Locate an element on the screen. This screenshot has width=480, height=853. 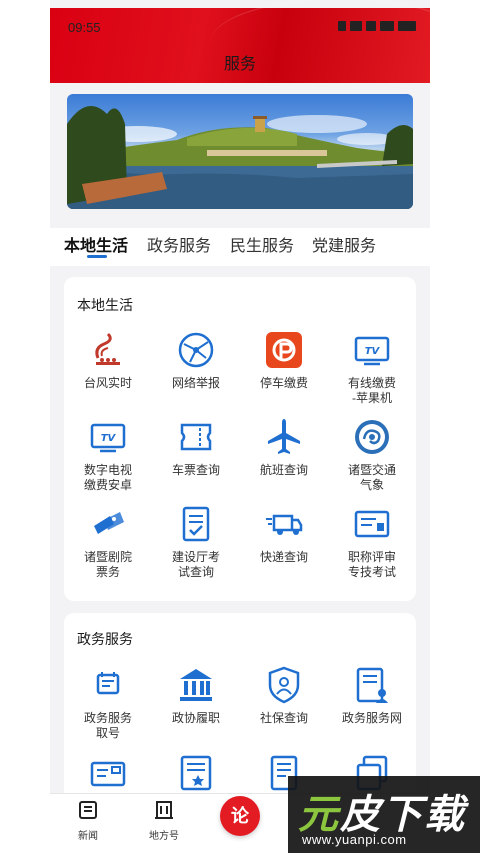
status-icons is located at coordinates (377, 26).